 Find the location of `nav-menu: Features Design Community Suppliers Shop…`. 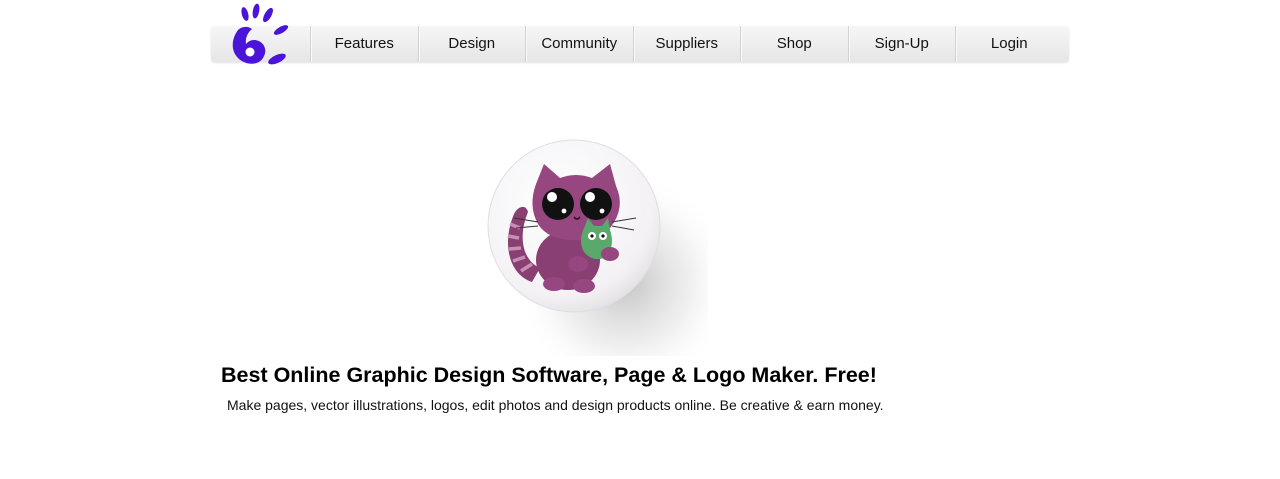

nav-menu: Features Design Community Suppliers Shop… is located at coordinates (686, 44).